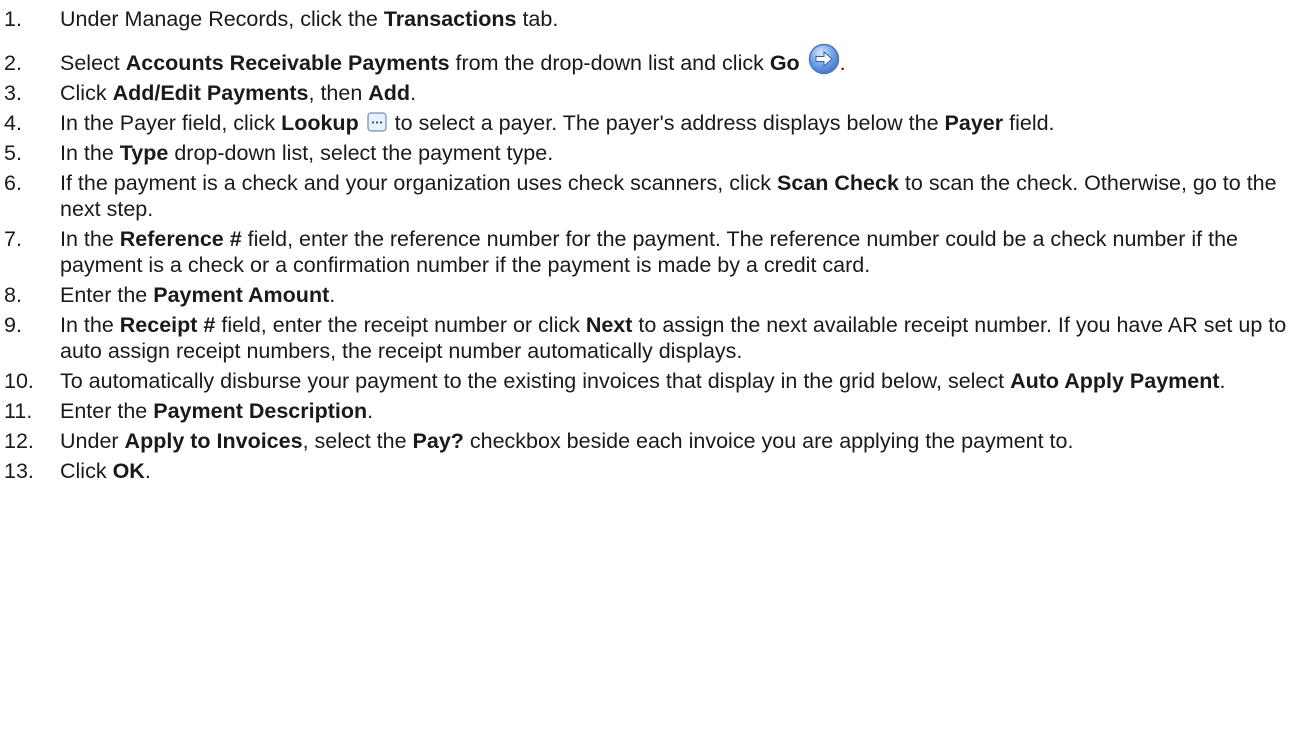 The image size is (1312, 746). Describe the element at coordinates (144, 153) in the screenshot. I see `bold-term: Type` at that location.